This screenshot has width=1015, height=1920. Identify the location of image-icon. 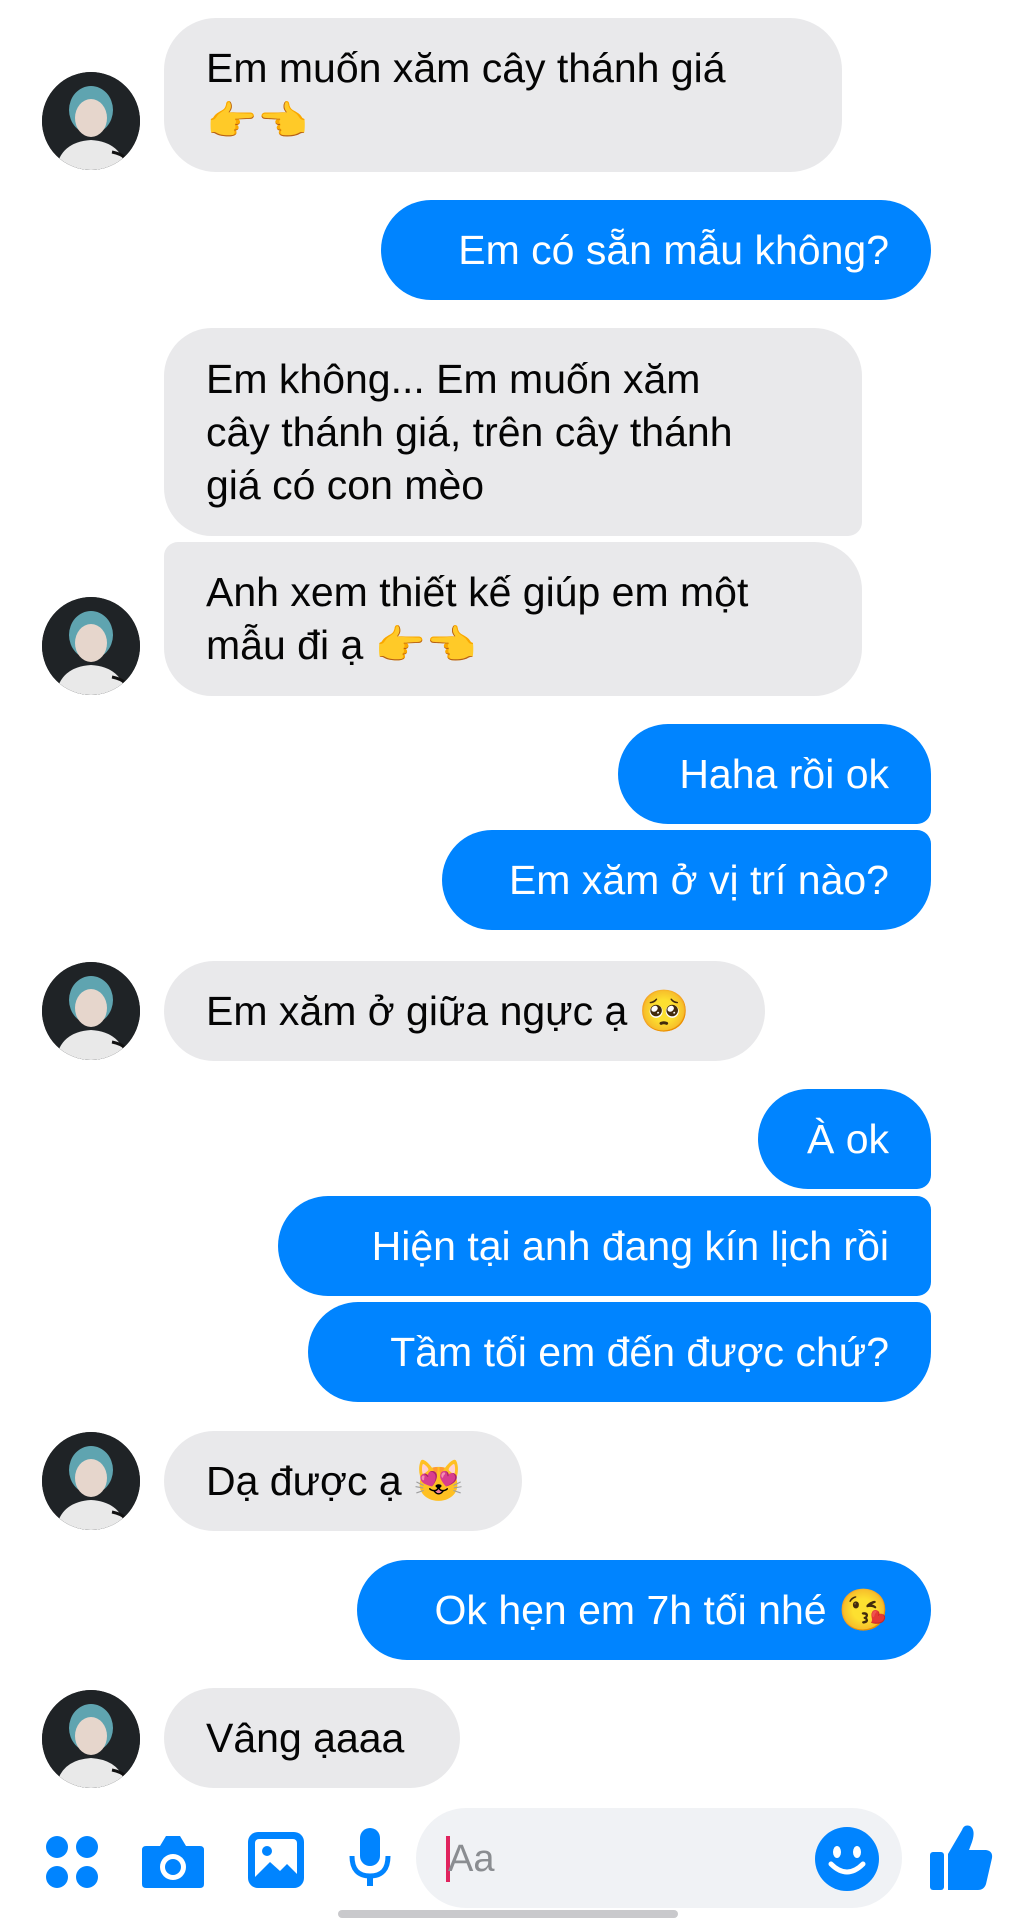
(276, 1862).